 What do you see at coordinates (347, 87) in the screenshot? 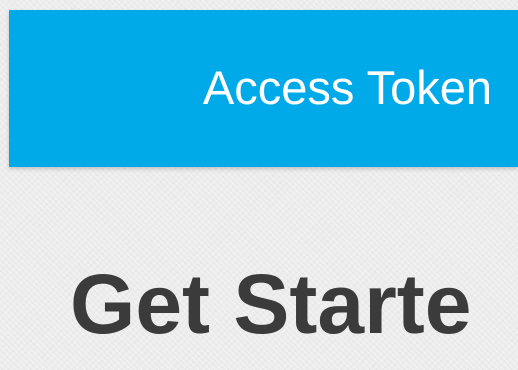
I see `access-token-link: Access Token` at bounding box center [347, 87].